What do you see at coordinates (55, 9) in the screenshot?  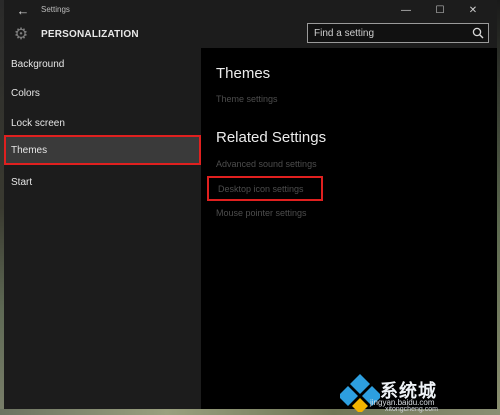 I see `window-title: Settings` at bounding box center [55, 9].